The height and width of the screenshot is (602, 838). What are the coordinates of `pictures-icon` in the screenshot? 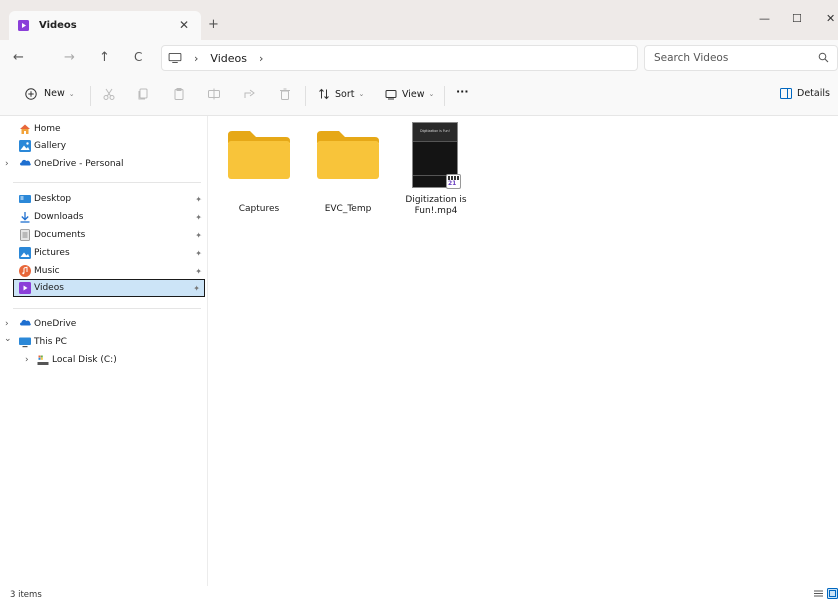 It's located at (25, 253).